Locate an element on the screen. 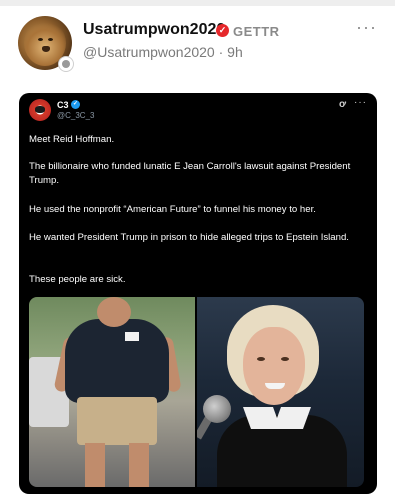 The width and height of the screenshot is (395, 500). avatar-badge-icon is located at coordinates (66, 64).